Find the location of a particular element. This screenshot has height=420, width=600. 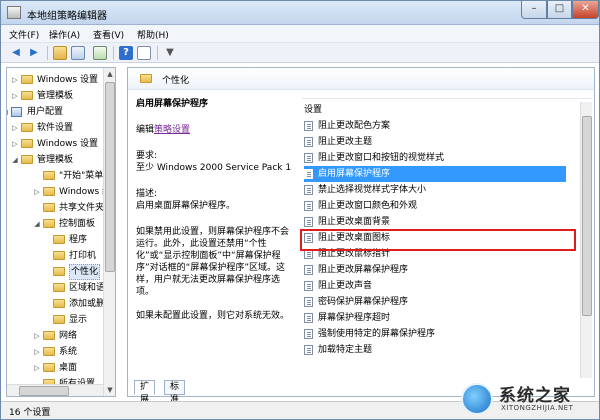

maximize-button: □ is located at coordinates (559, 10).